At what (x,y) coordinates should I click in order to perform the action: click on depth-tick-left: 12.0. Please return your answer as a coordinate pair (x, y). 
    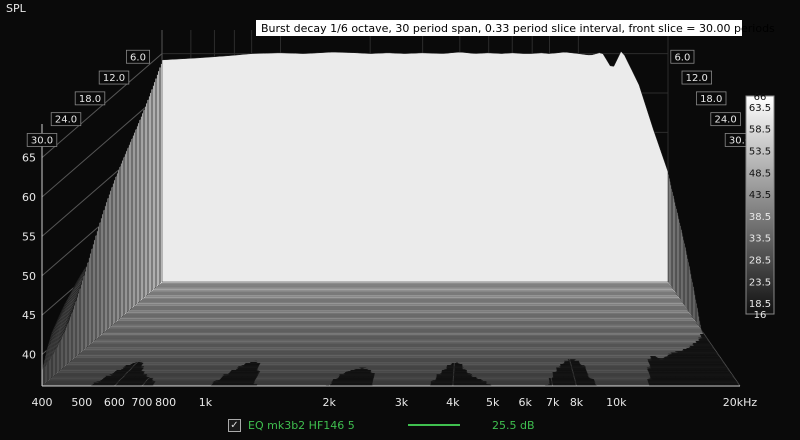
    Looking at the image, I should click on (114, 78).